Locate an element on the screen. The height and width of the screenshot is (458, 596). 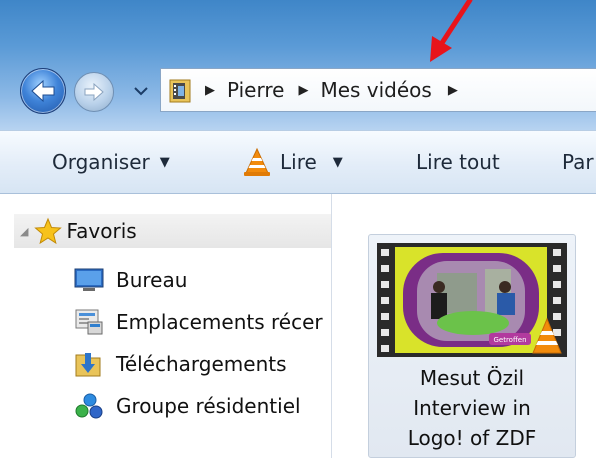
breadcrumb-mes-videos: Mes vidéos is located at coordinates (375, 90).